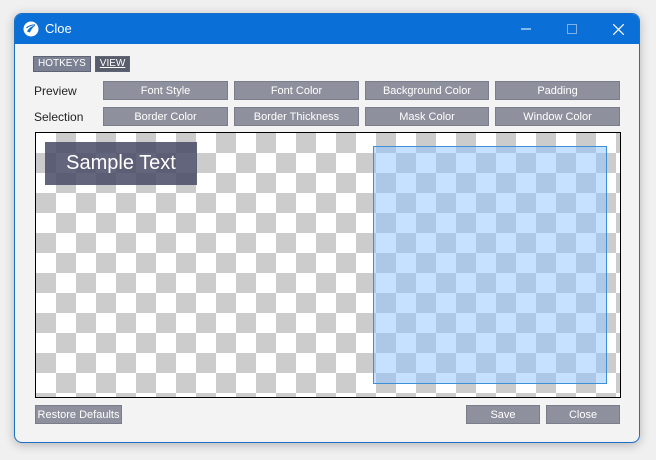 The image size is (656, 460). I want to click on maximize-button, so click(572, 29).